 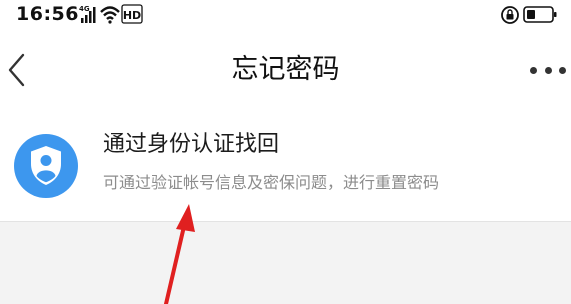 I want to click on shield-user-icon, so click(x=46, y=166).